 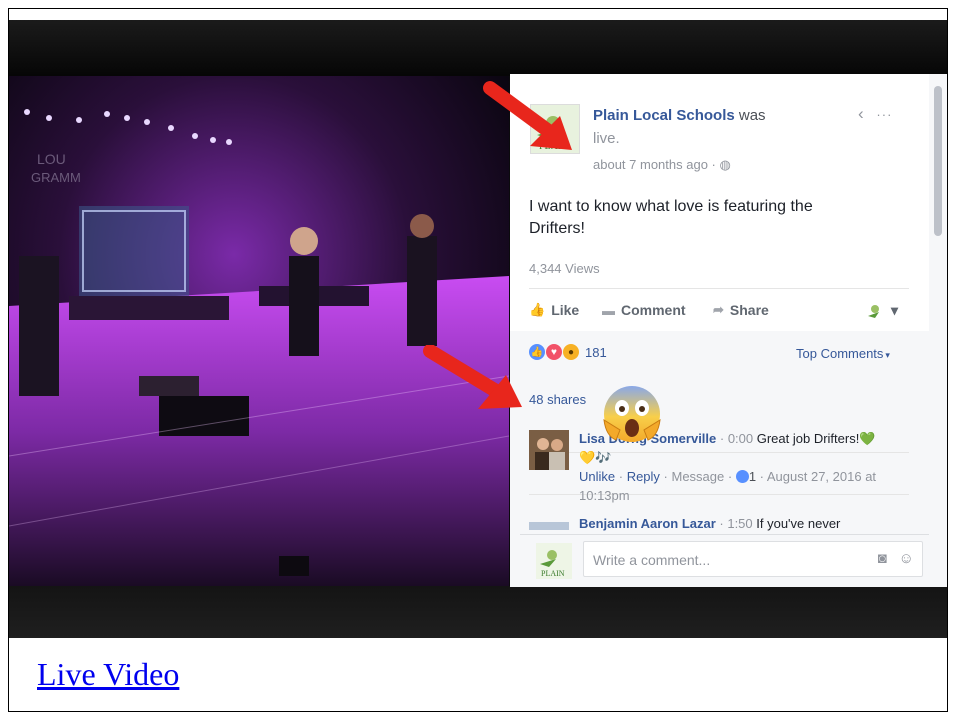 I want to click on share-arrow-icon: ➦, so click(x=718, y=309).